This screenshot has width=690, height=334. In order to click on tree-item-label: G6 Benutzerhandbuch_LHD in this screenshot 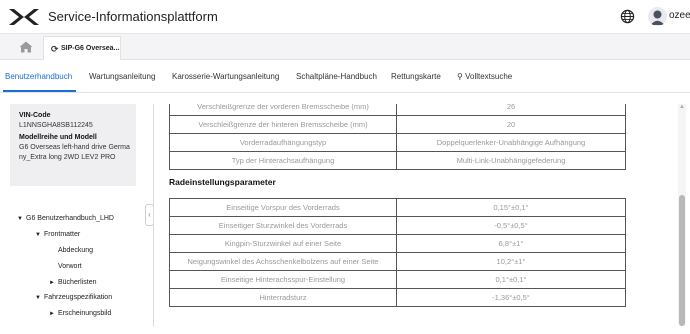, I will do `click(70, 218)`.